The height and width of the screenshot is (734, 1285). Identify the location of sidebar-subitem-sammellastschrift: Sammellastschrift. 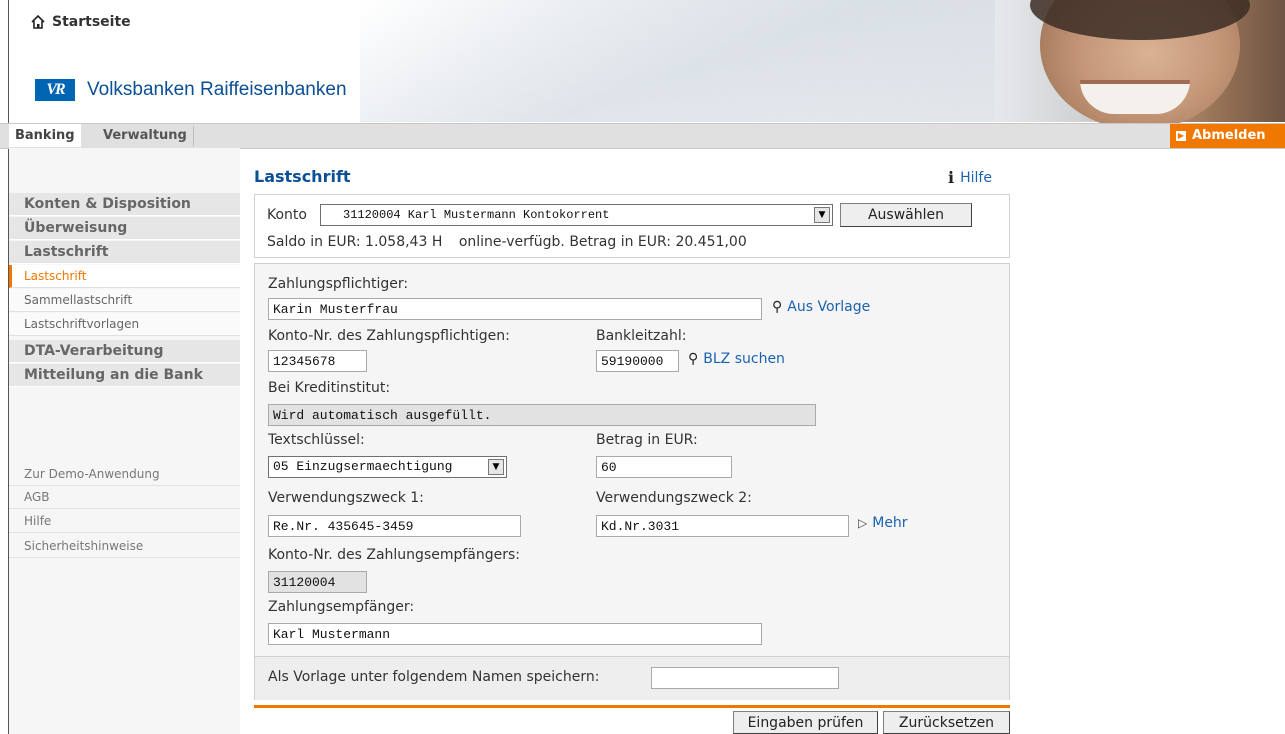
(124, 300).